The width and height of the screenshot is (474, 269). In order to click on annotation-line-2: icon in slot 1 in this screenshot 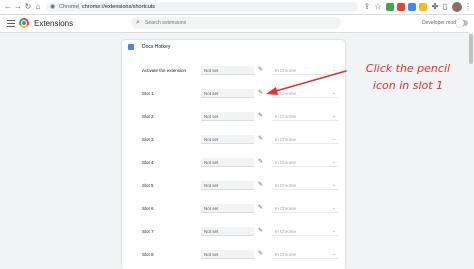, I will do `click(408, 85)`.